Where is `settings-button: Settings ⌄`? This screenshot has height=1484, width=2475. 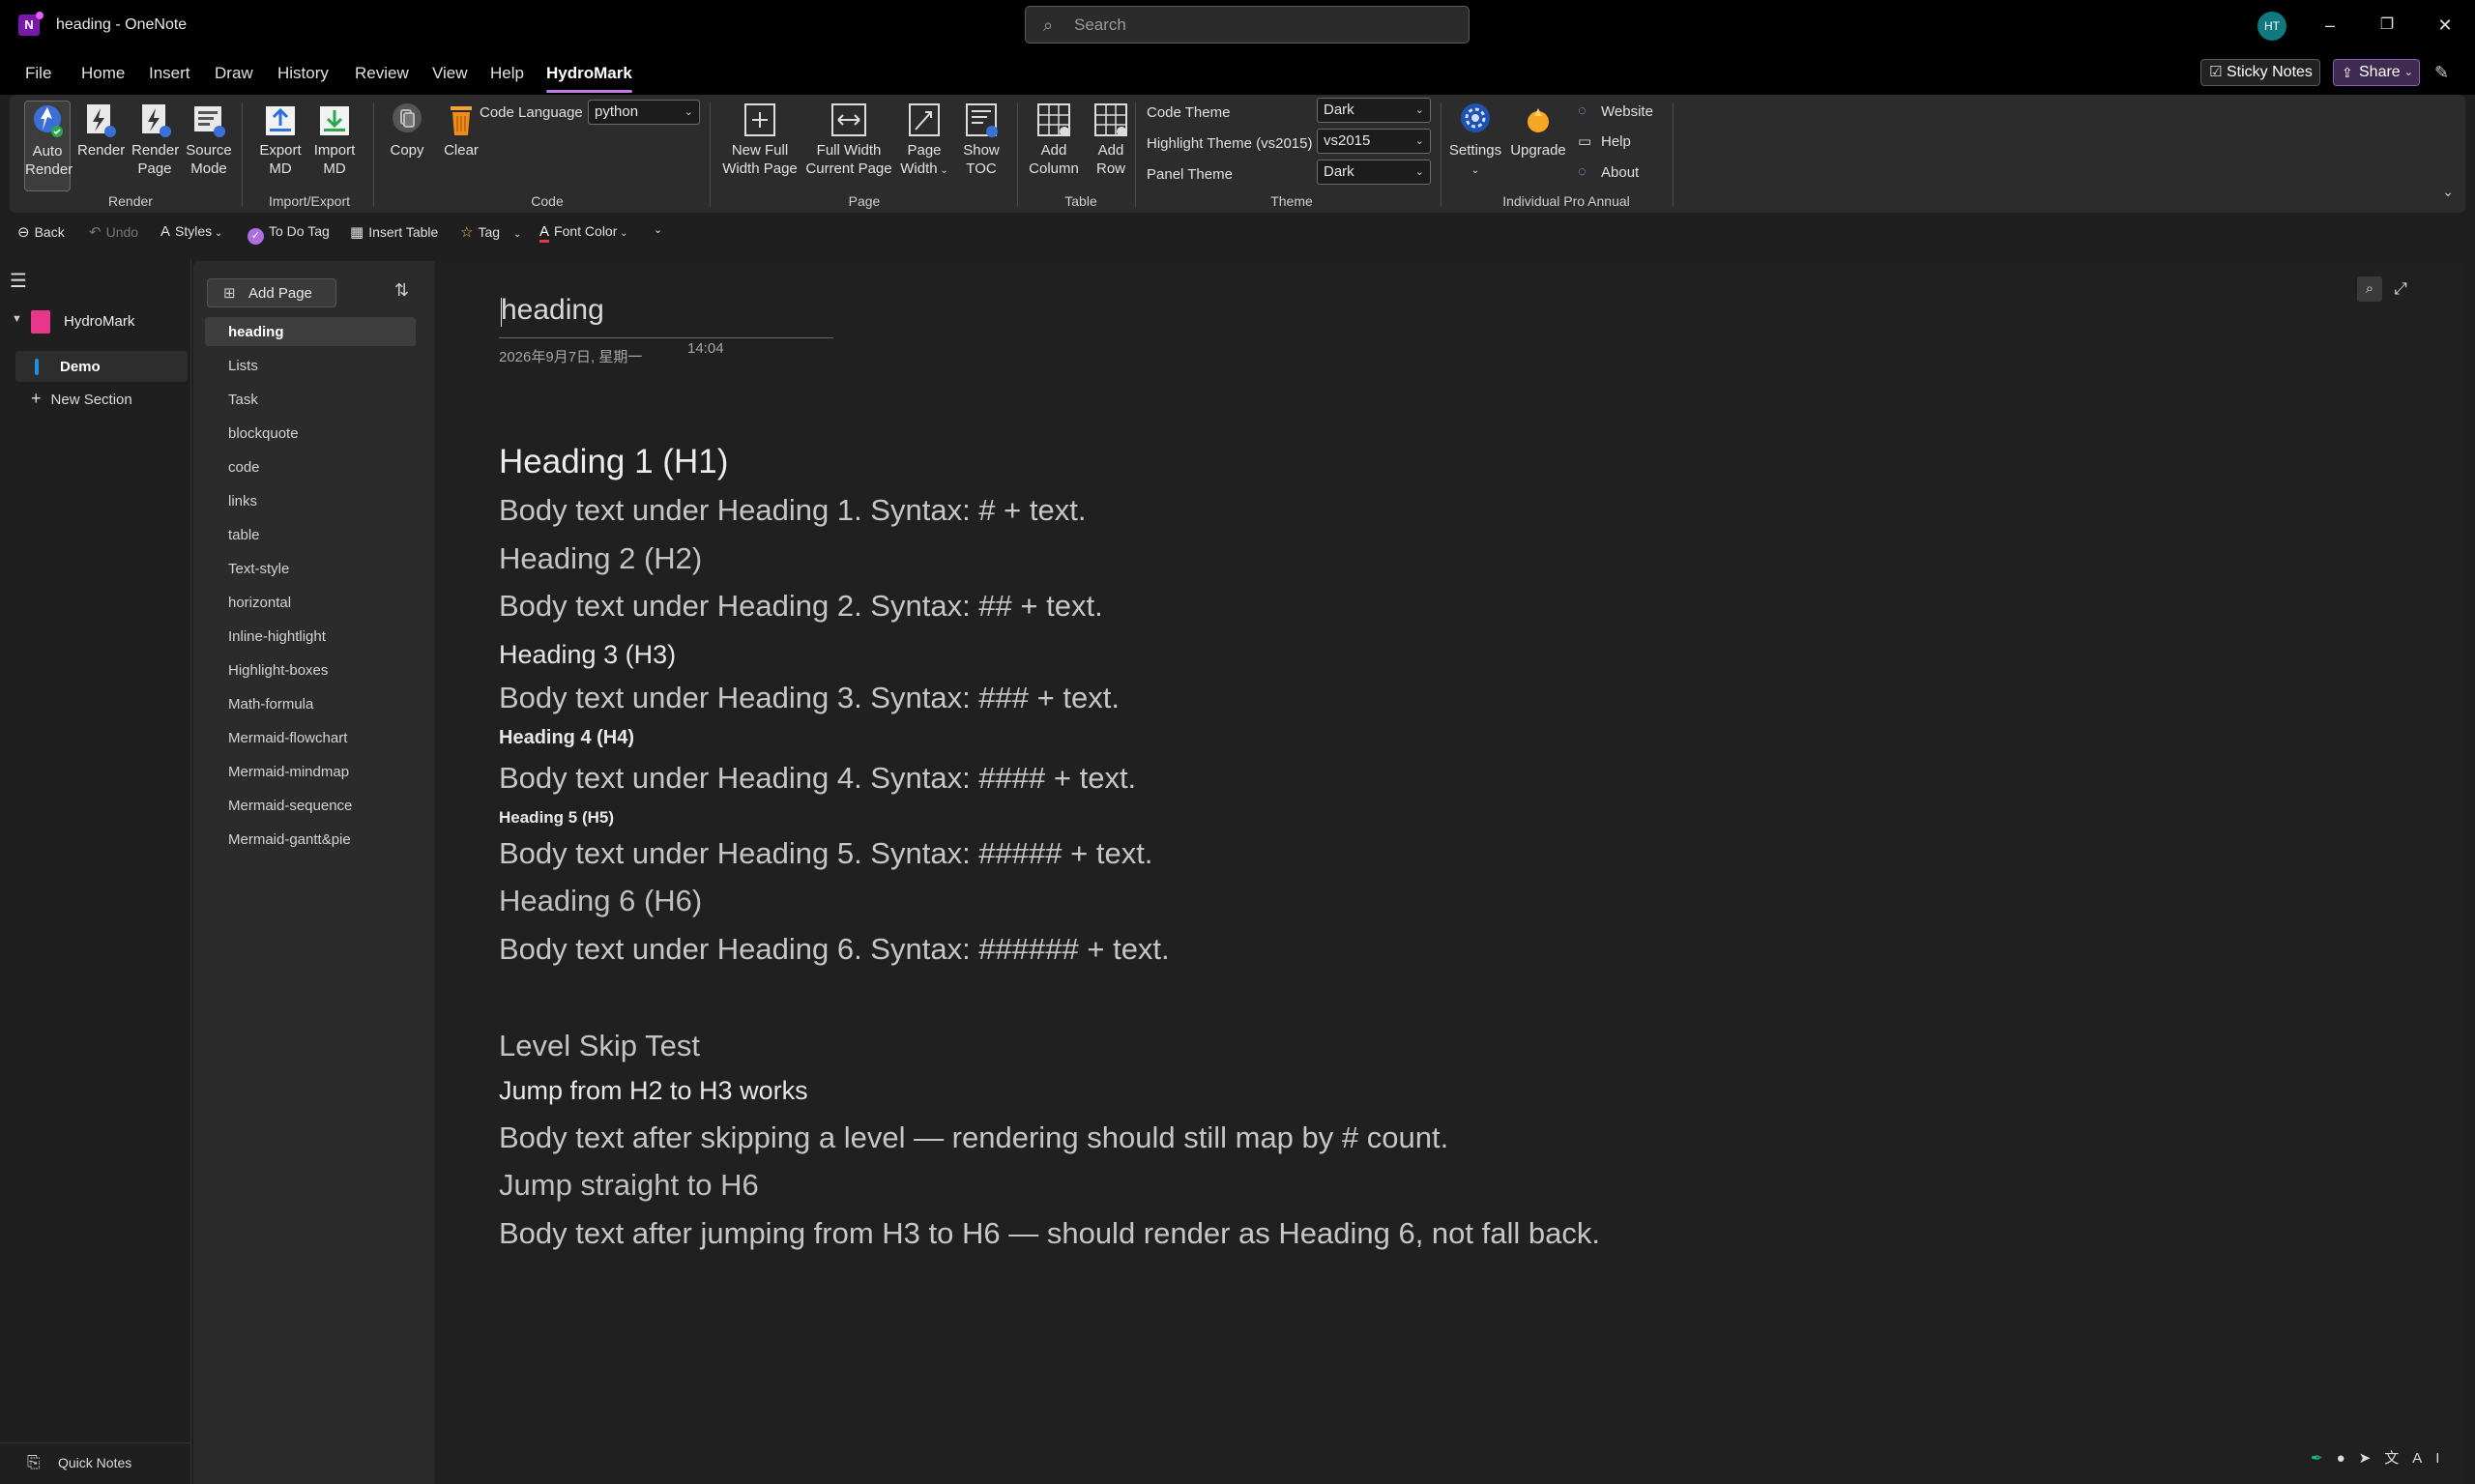
settings-button: Settings ⌄ is located at coordinates (1475, 140).